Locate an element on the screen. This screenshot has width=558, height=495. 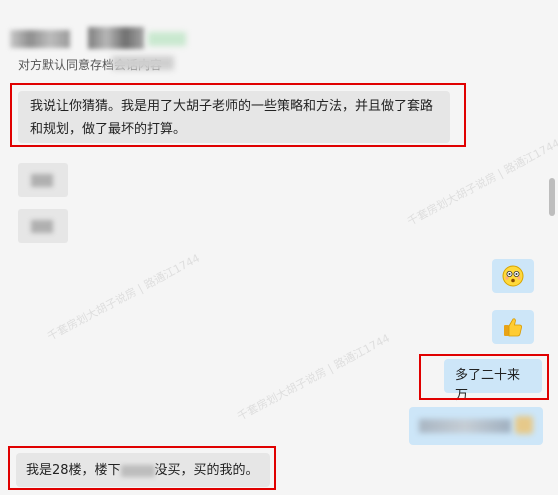
thumbs-up-icon is located at coordinates (513, 327).